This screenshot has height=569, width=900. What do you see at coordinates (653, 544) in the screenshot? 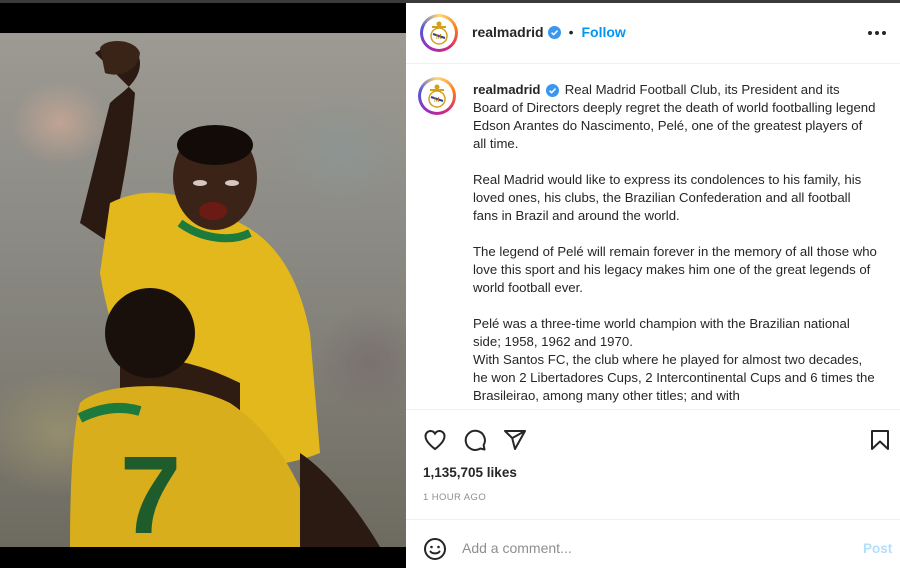
I see `comment-bar: Add a comment... Post` at bounding box center [653, 544].